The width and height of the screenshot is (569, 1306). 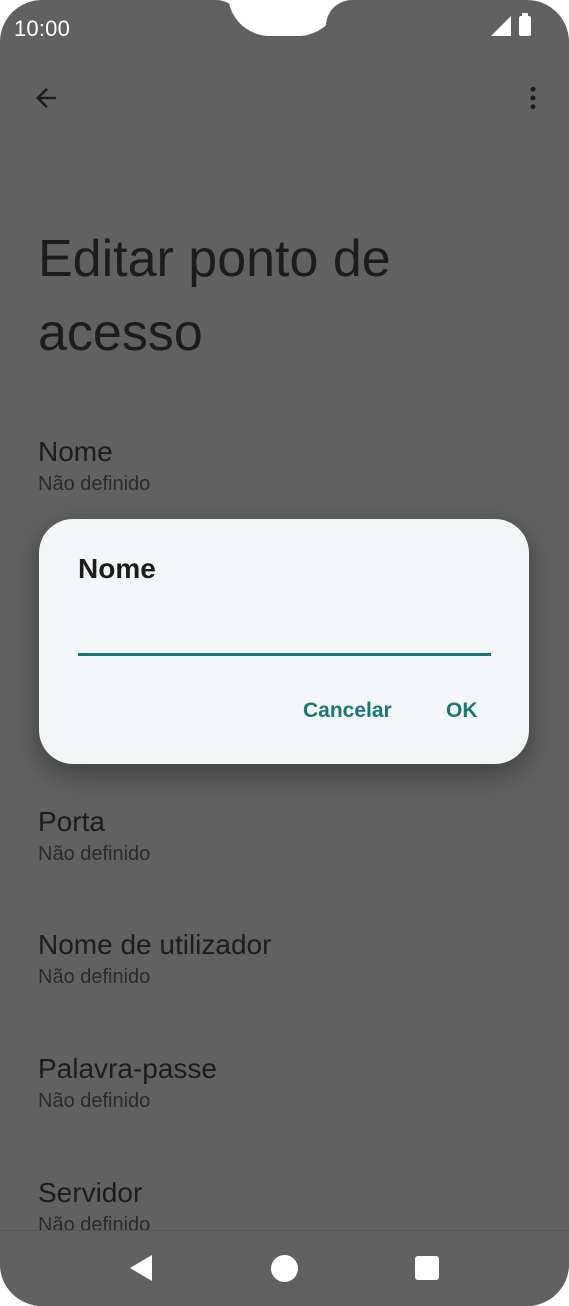 I want to click on preference-title: Porta, so click(x=71, y=821).